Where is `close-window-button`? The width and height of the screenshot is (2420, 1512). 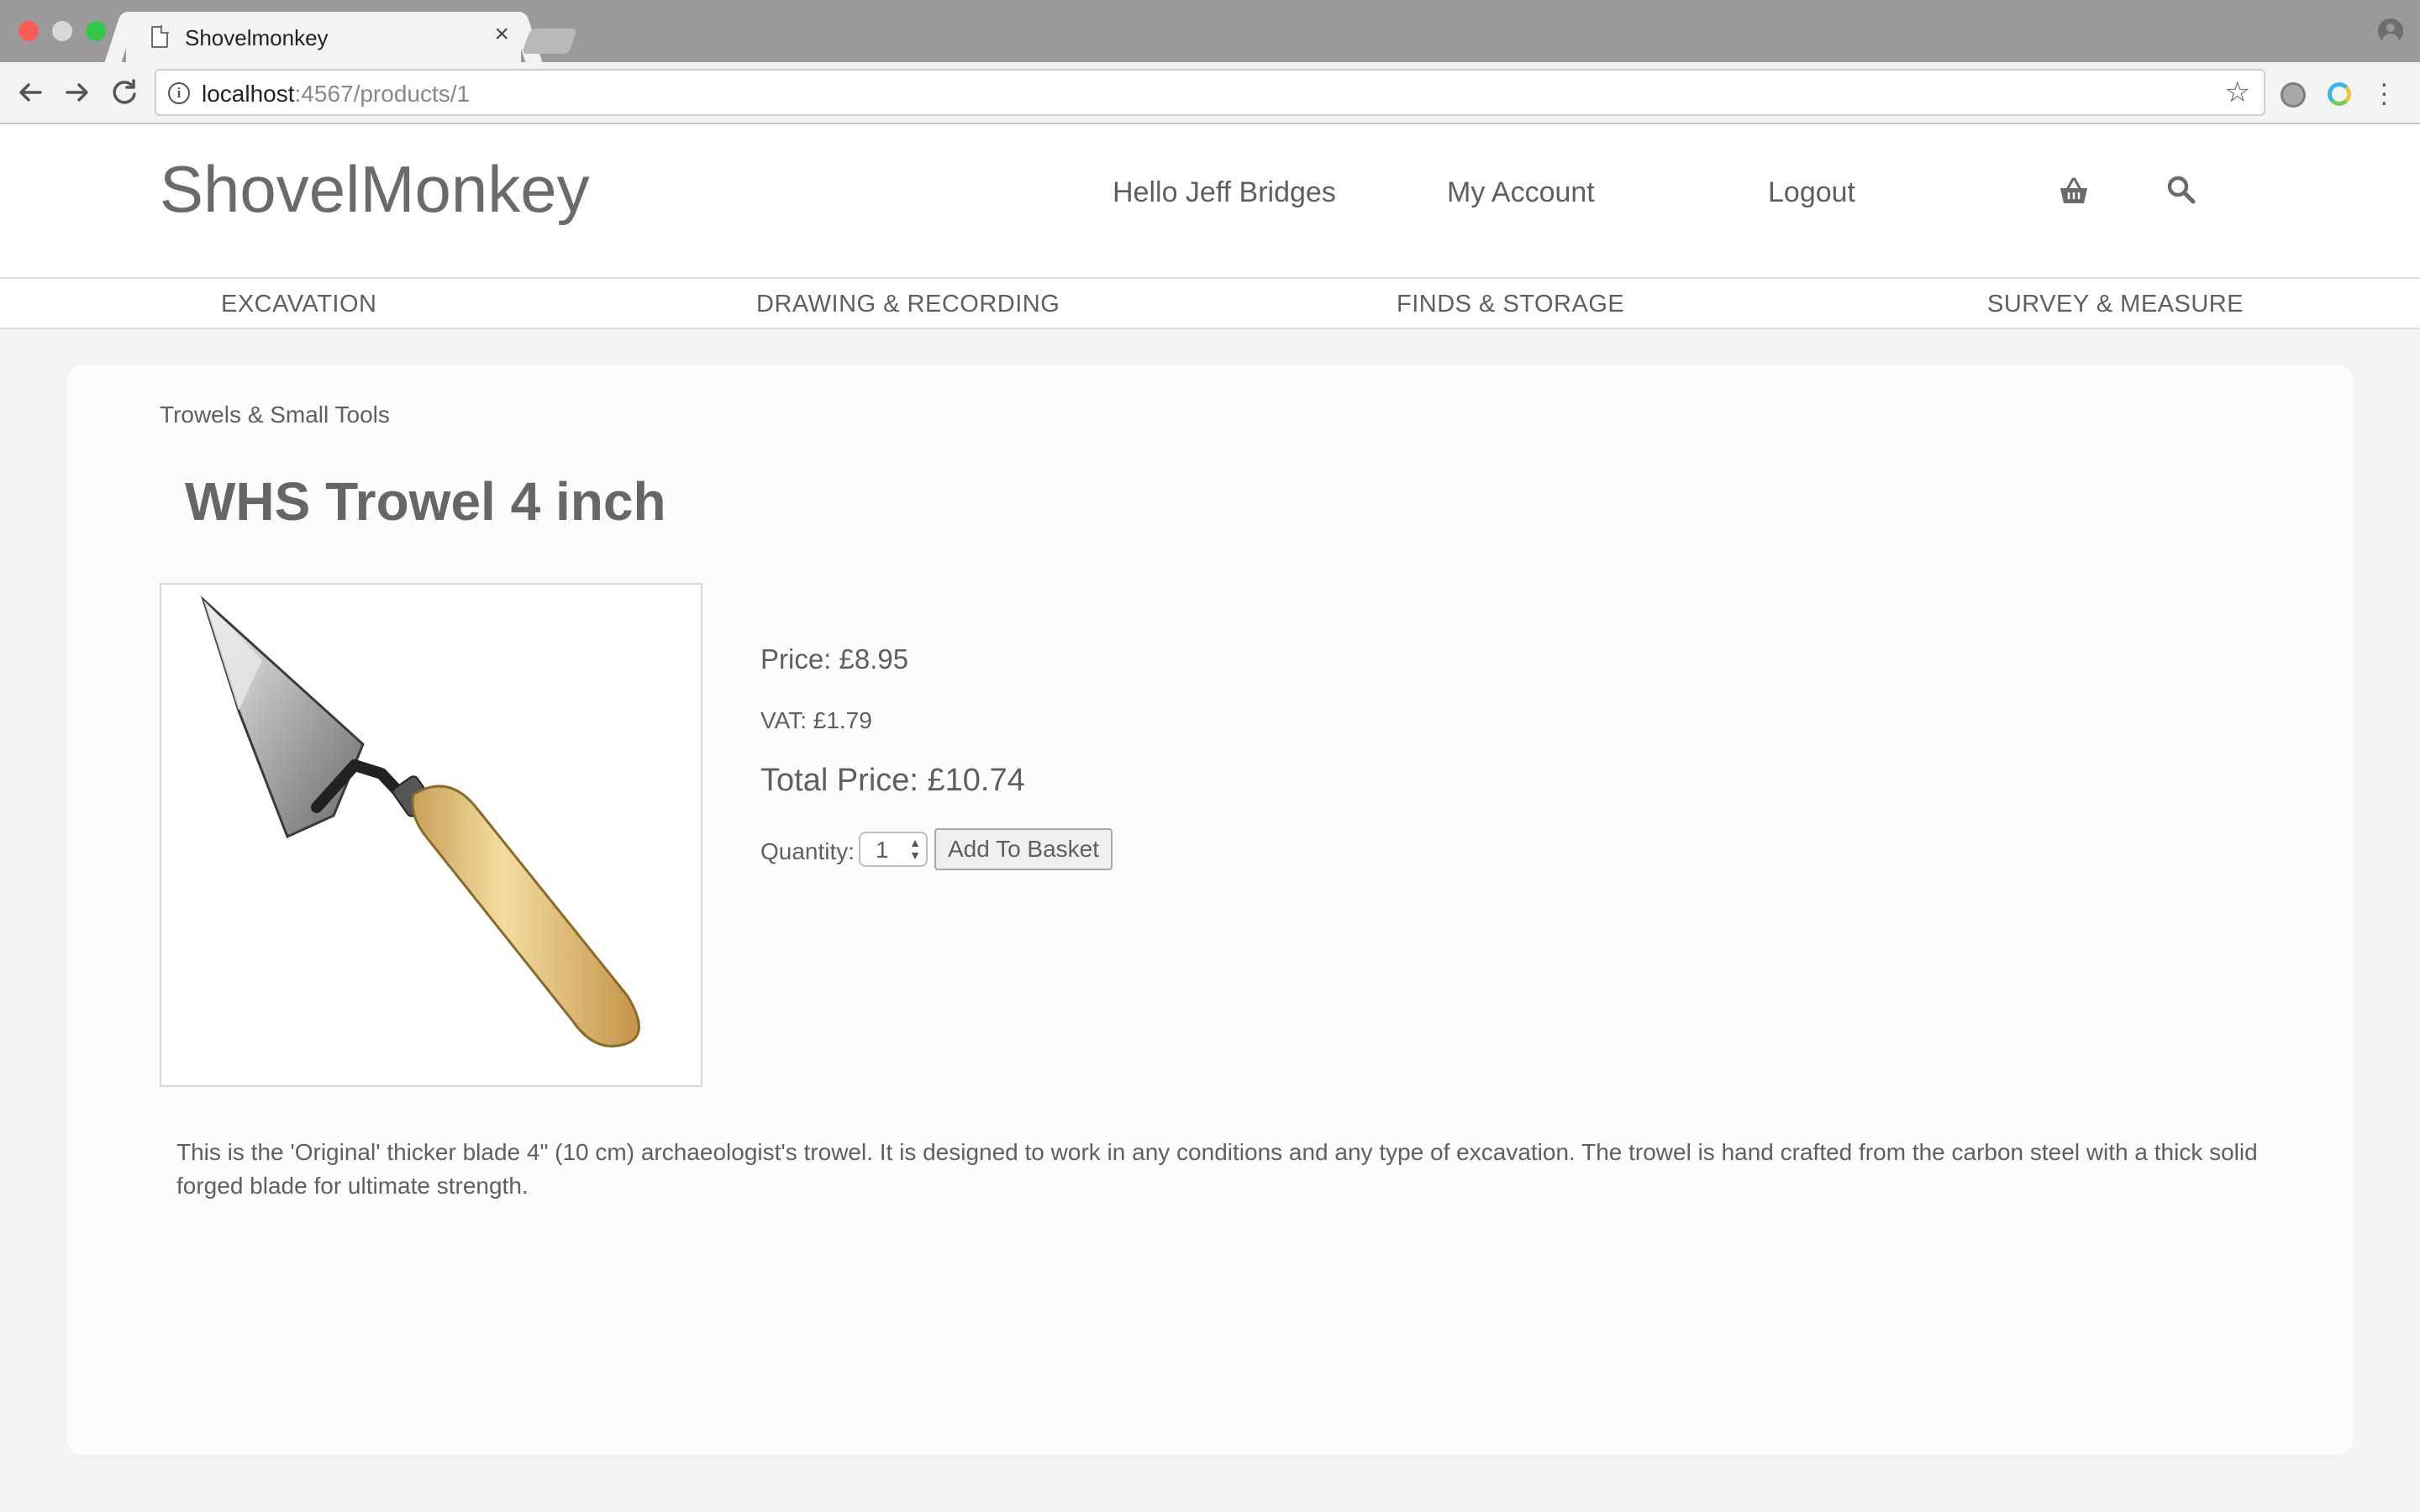 close-window-button is located at coordinates (28, 31).